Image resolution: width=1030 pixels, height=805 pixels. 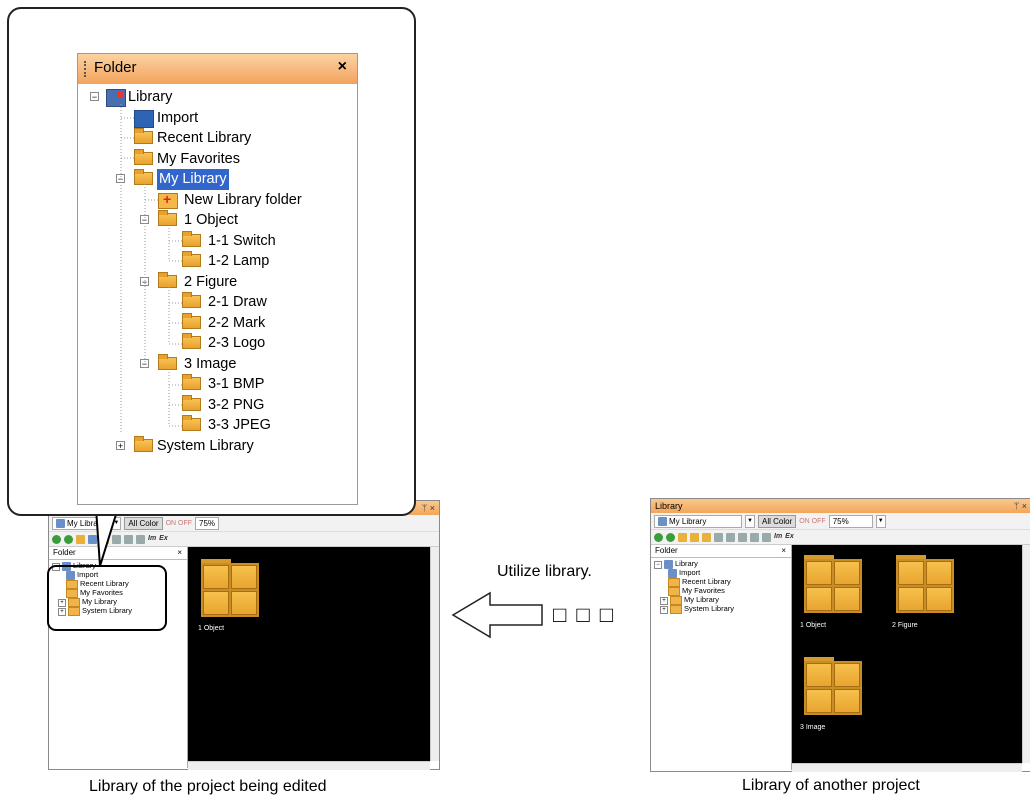 I want to click on left-arrow-icon, so click(x=497, y=615).